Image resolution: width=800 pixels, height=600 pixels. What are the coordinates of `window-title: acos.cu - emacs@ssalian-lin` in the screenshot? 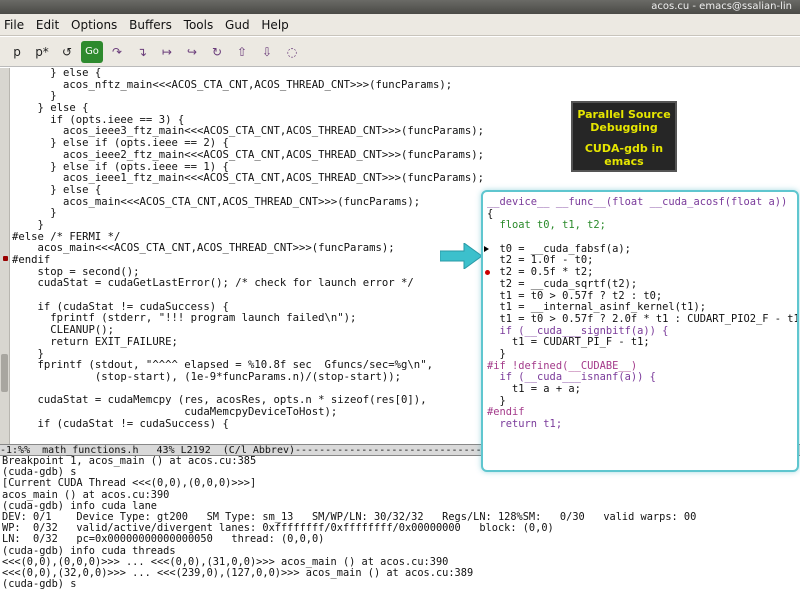 It's located at (721, 6).